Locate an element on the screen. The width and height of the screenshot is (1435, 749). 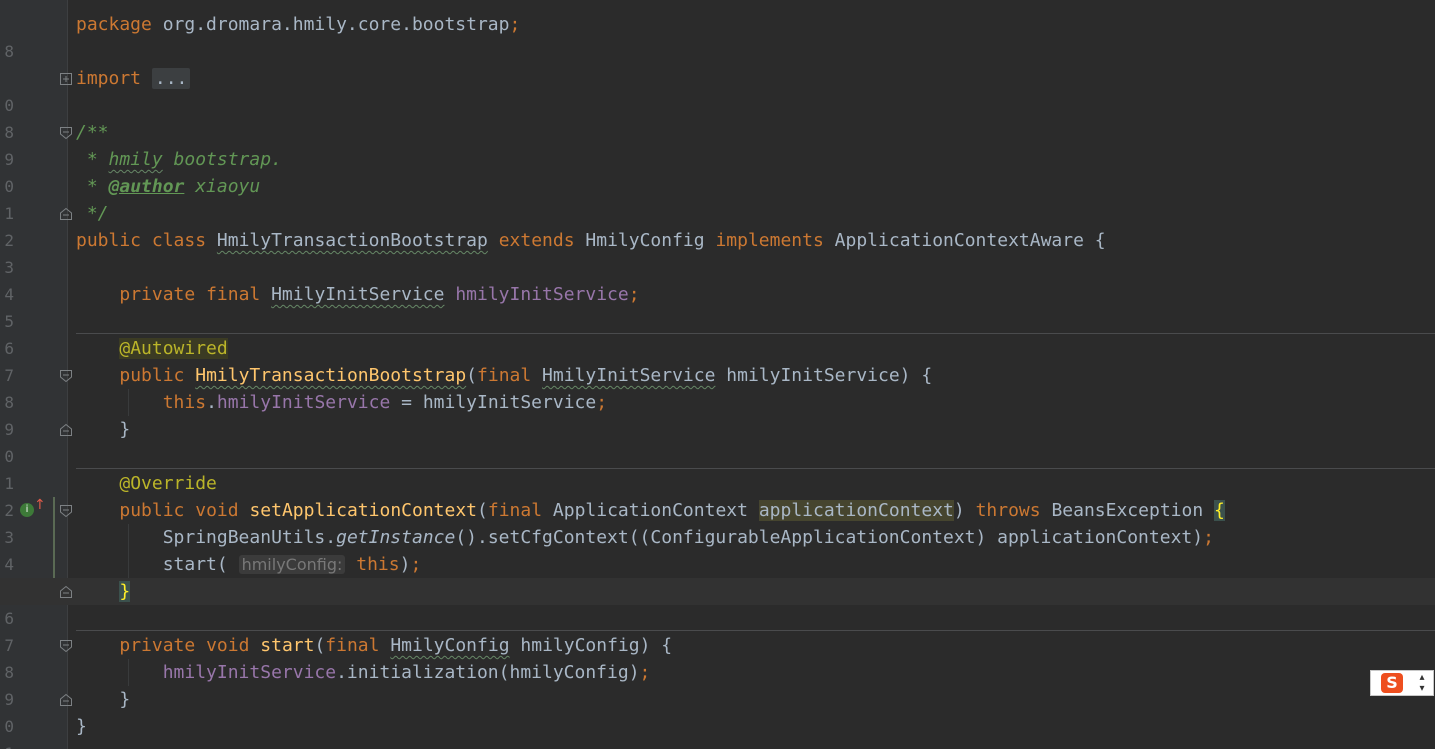
method-name: start is located at coordinates (287, 645).